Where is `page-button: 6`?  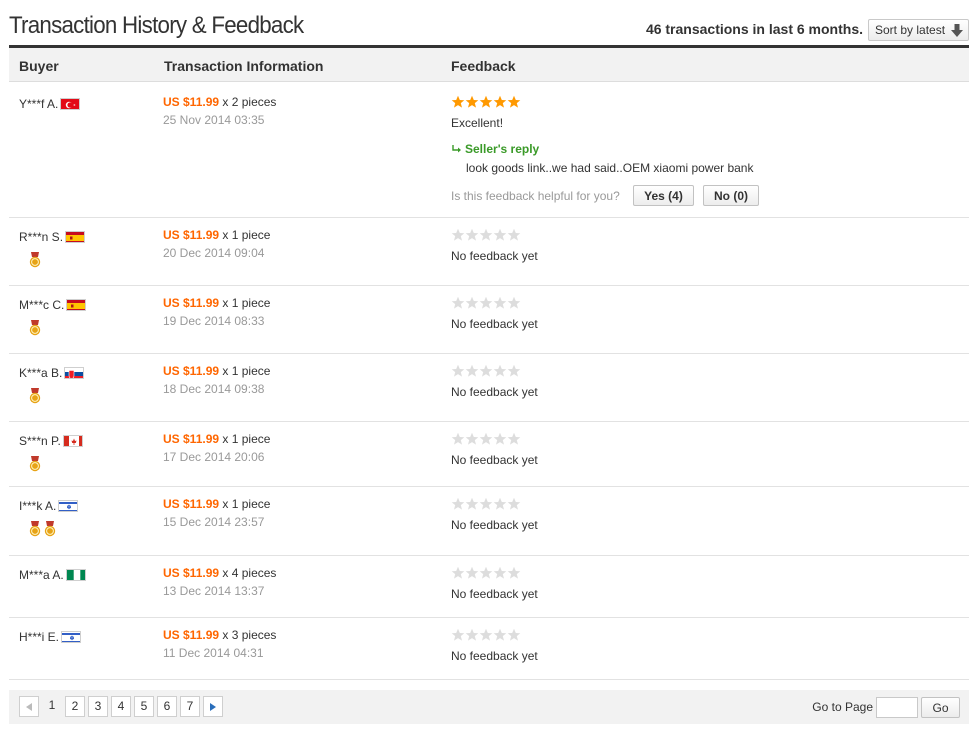
page-button: 6 is located at coordinates (167, 706).